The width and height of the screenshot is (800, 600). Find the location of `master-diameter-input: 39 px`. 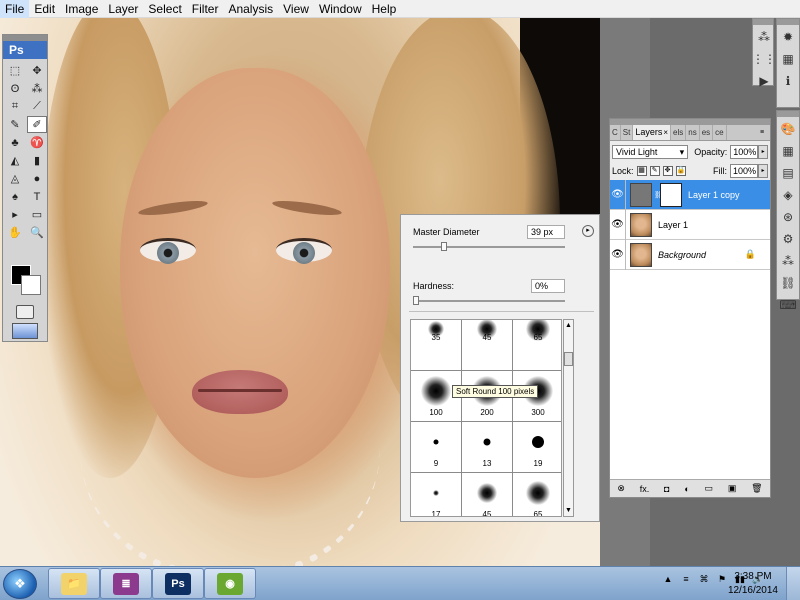

master-diameter-input: 39 px is located at coordinates (546, 232).